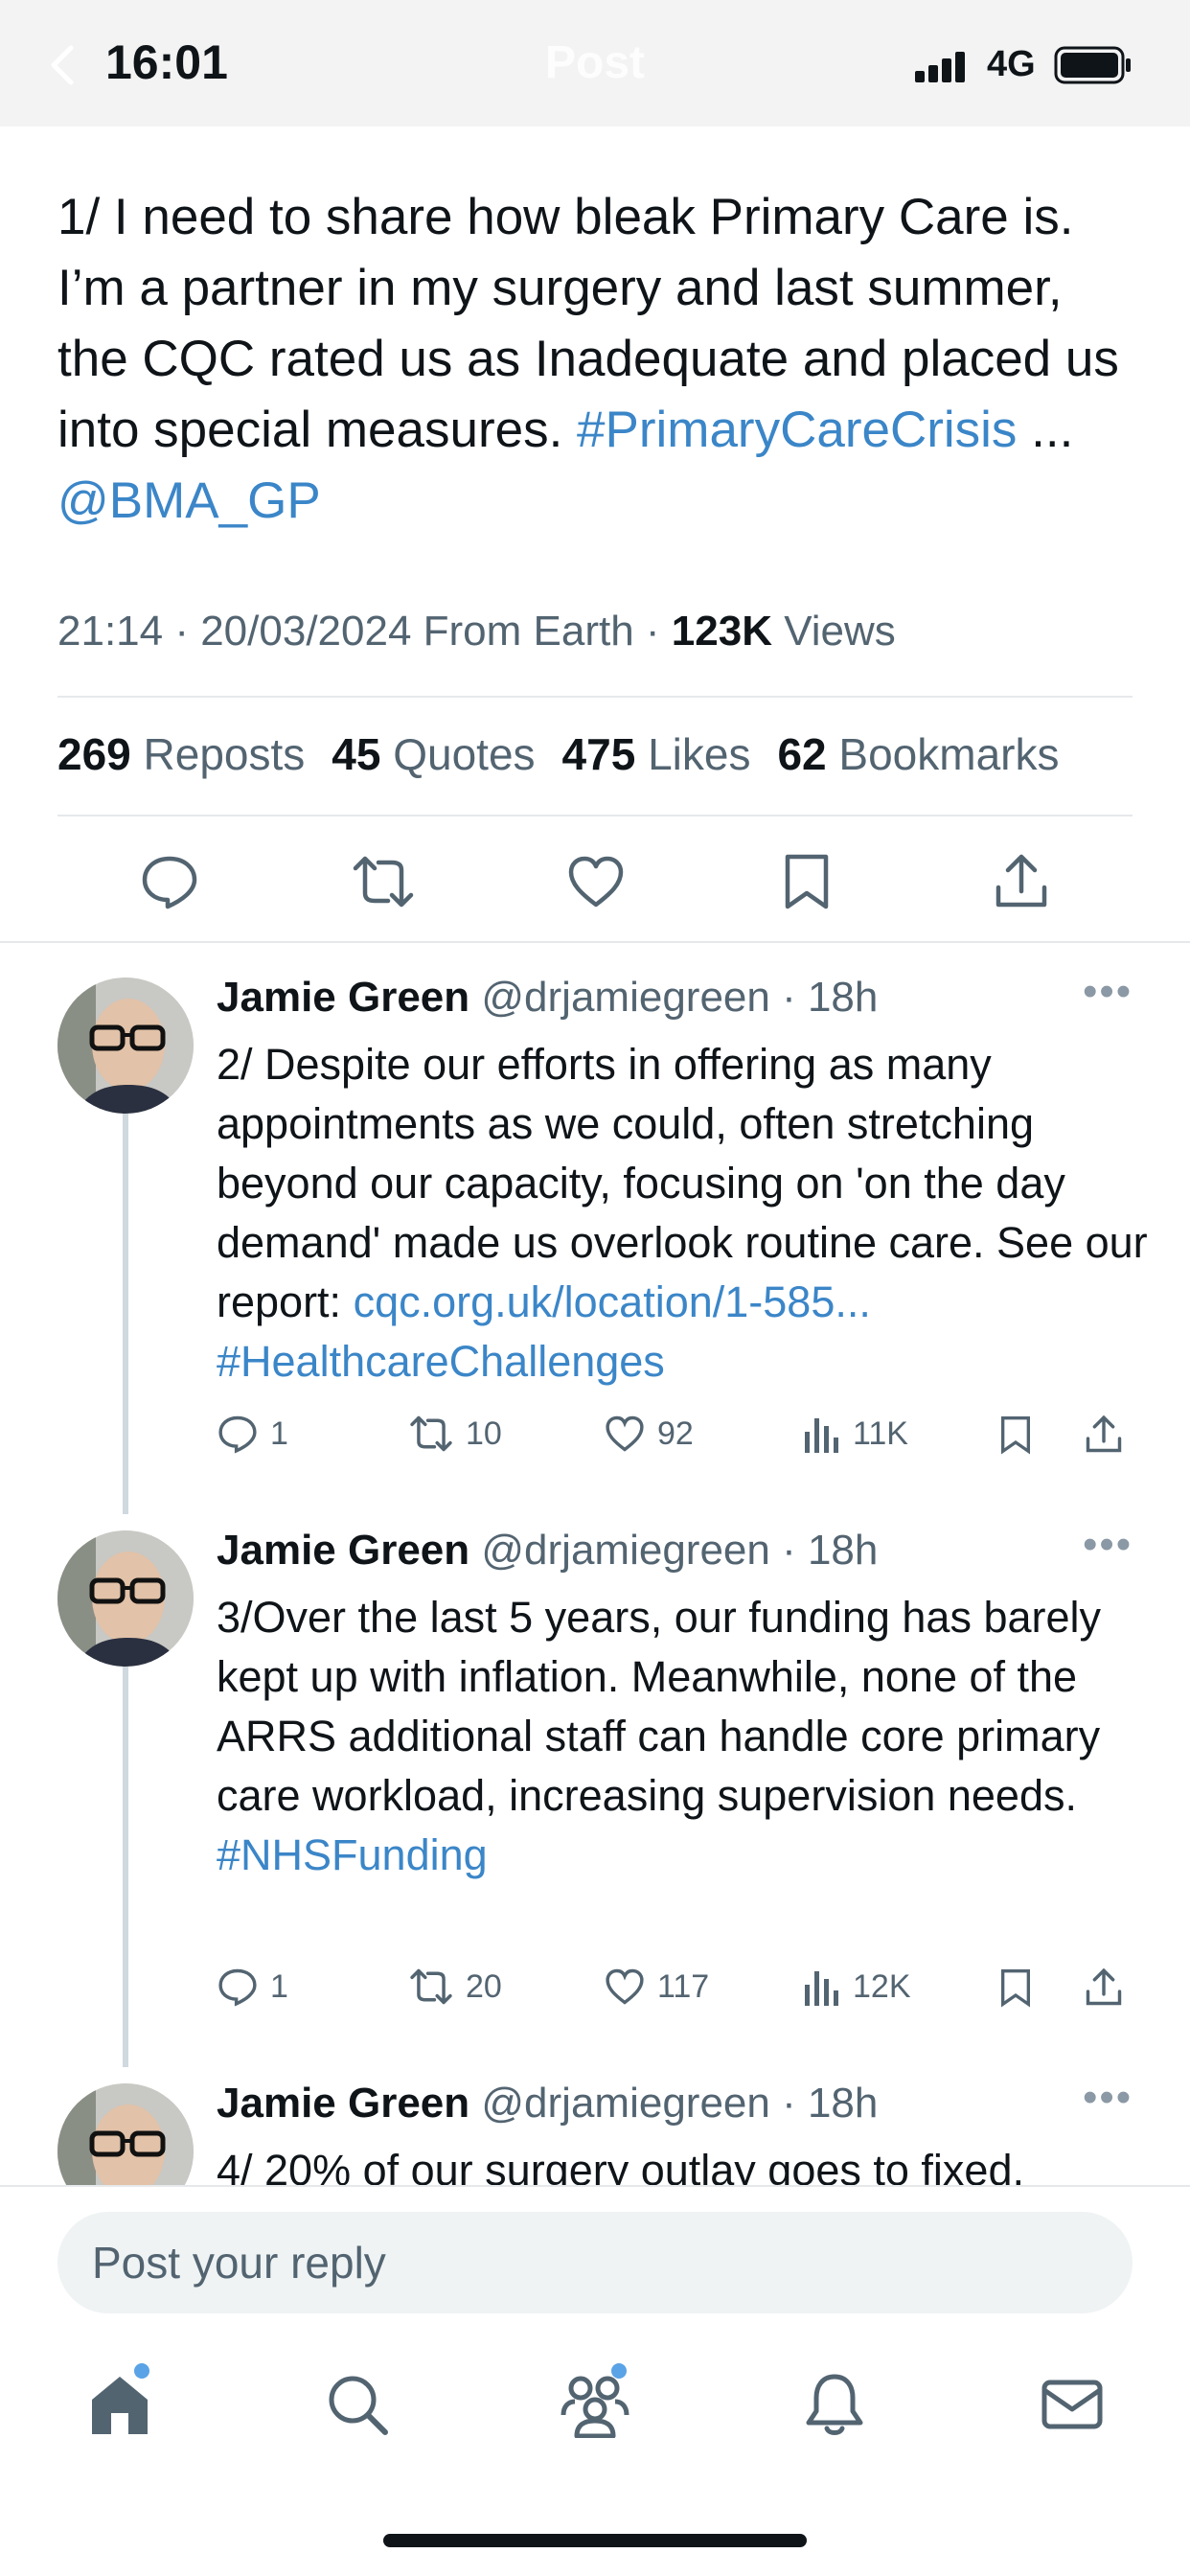 This screenshot has width=1190, height=2576. Describe the element at coordinates (365, 631) in the screenshot. I see `post-timestamp: 21:14 · 20/03/2024 From Earth ·` at that location.